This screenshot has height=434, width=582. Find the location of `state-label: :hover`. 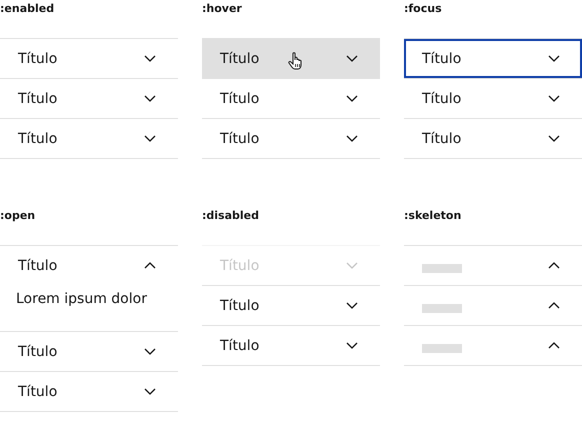

state-label: :hover is located at coordinates (222, 9).